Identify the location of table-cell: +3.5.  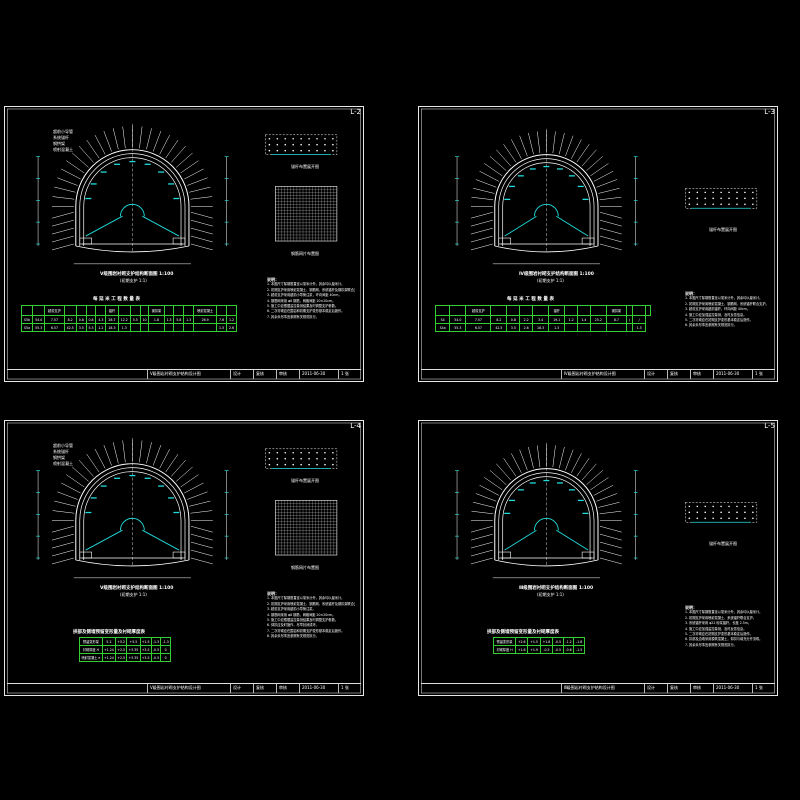
(145, 657).